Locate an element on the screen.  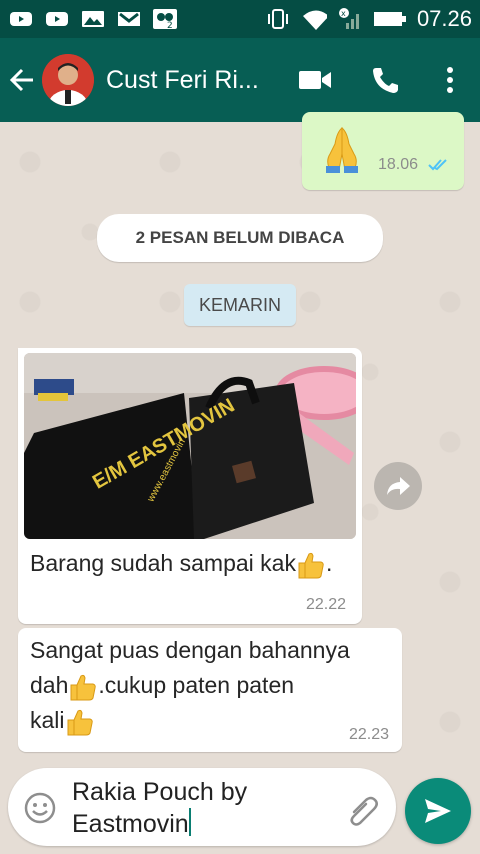
send-button is located at coordinates (438, 811).